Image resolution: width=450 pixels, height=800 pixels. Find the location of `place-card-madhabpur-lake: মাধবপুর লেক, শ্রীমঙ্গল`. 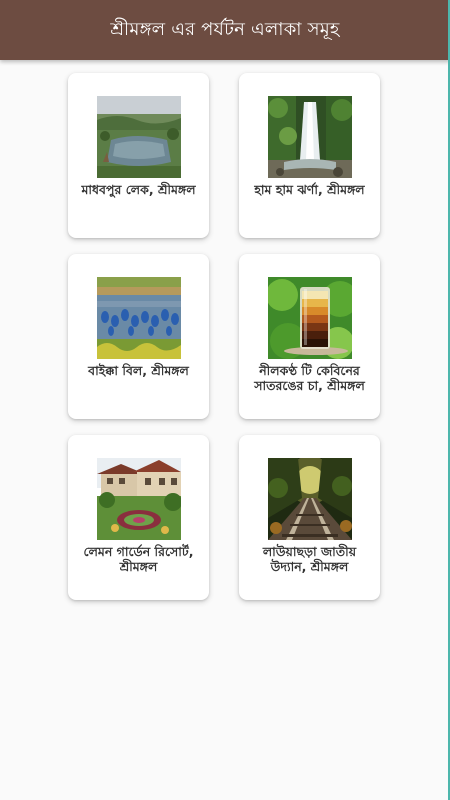

place-card-madhabpur-lake: মাধবপুর লেক, শ্রীমঙ্গল is located at coordinates (138, 155).